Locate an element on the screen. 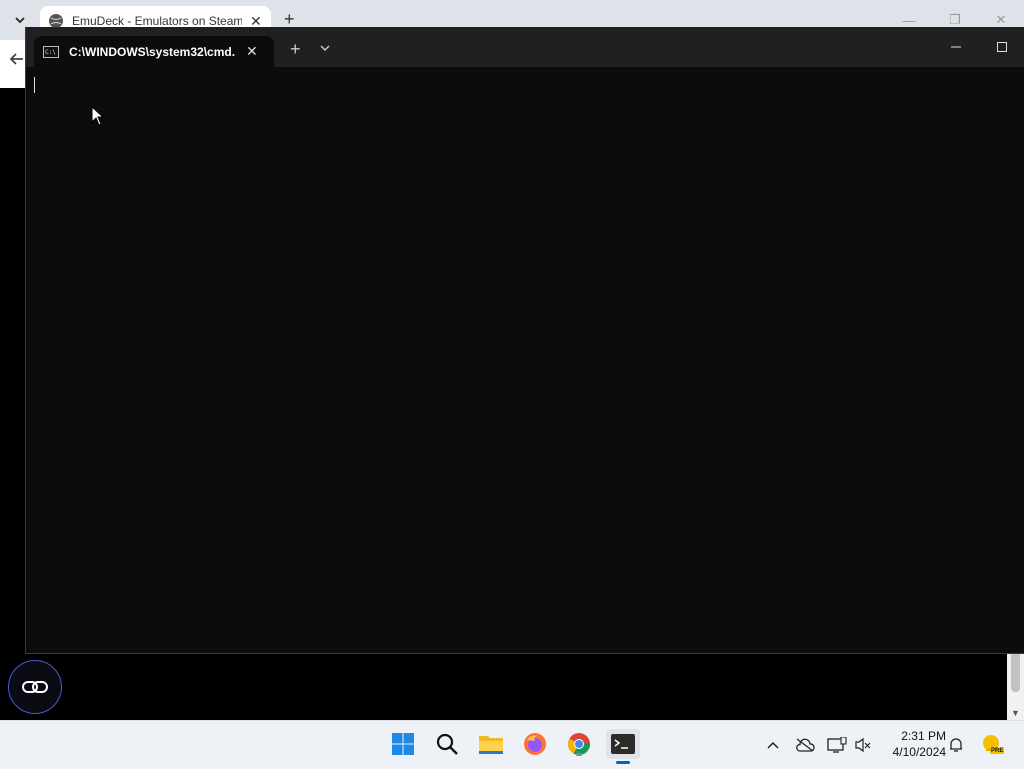 The width and height of the screenshot is (1024, 769). speaker-muted-icon is located at coordinates (863, 745).